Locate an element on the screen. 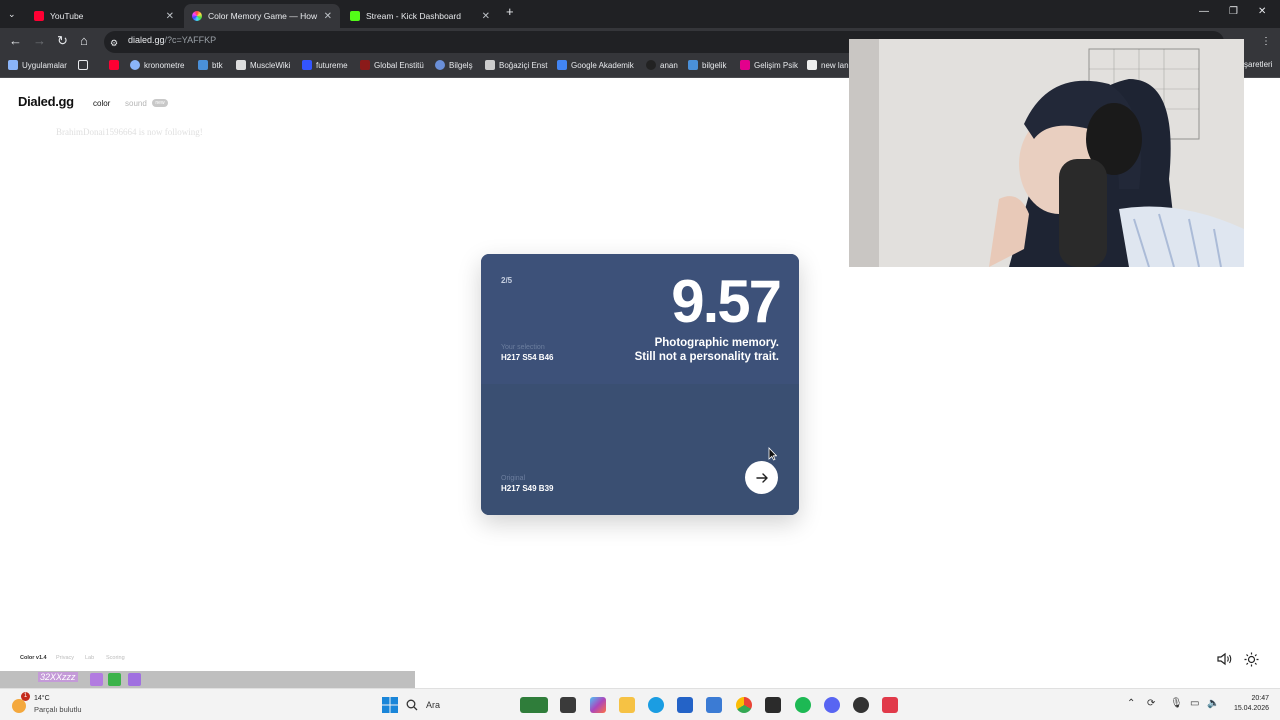 The height and width of the screenshot is (720, 1280). outlook-icon is located at coordinates (714, 705).